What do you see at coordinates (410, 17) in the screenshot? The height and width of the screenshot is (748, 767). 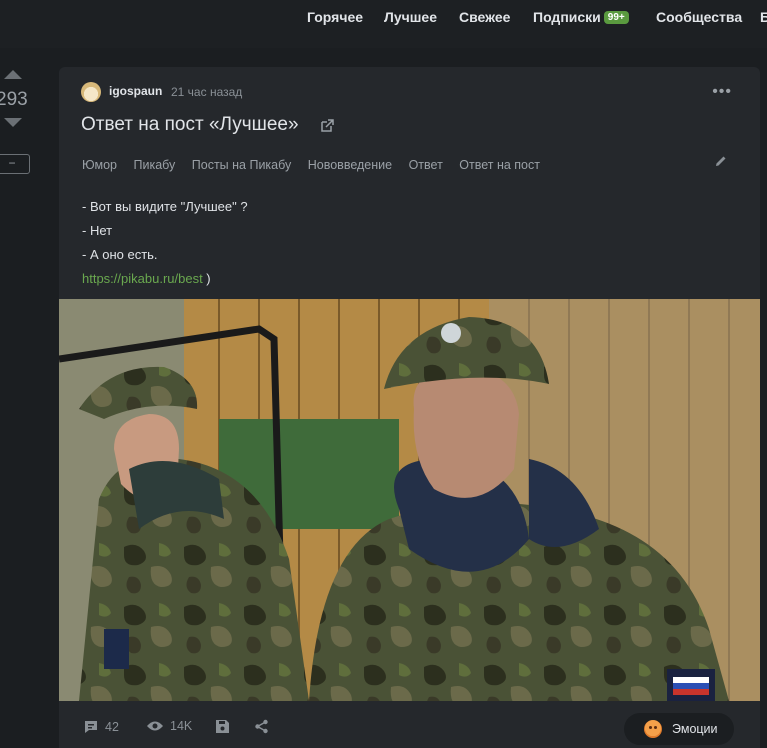 I see `nav-best: Лучшее` at bounding box center [410, 17].